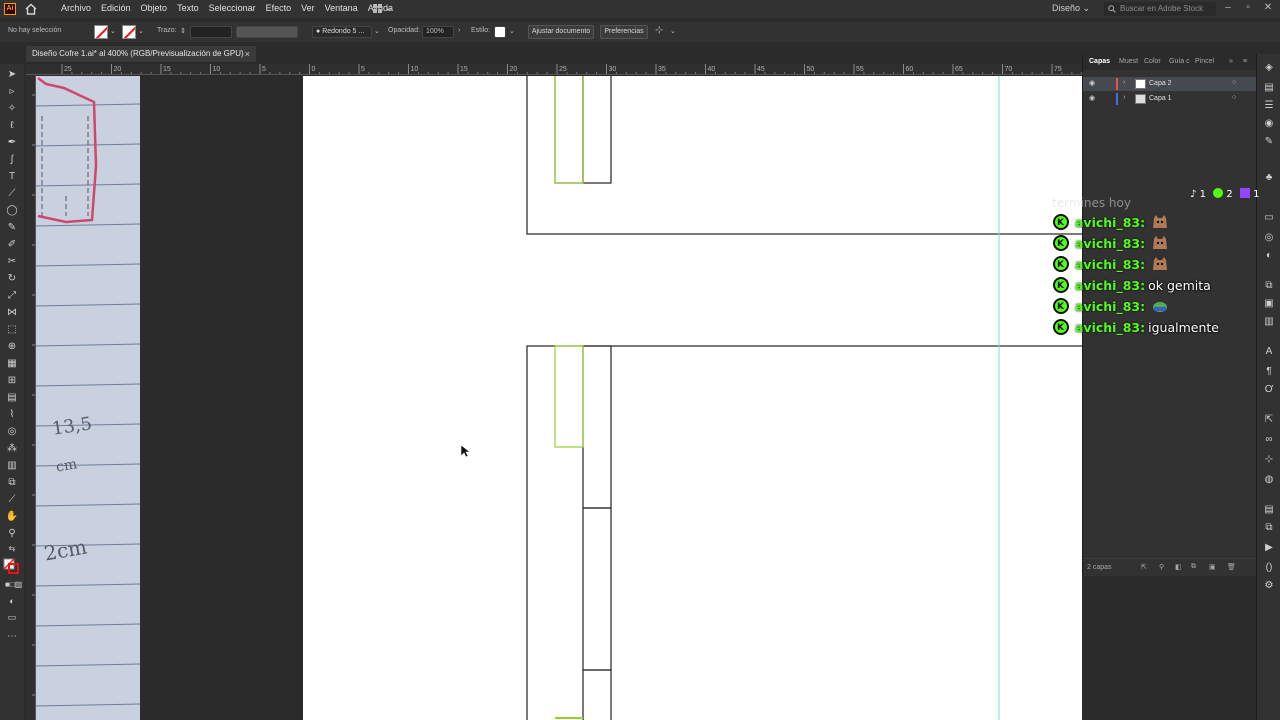  I want to click on arrange-documents-icon, so click(383, 9).